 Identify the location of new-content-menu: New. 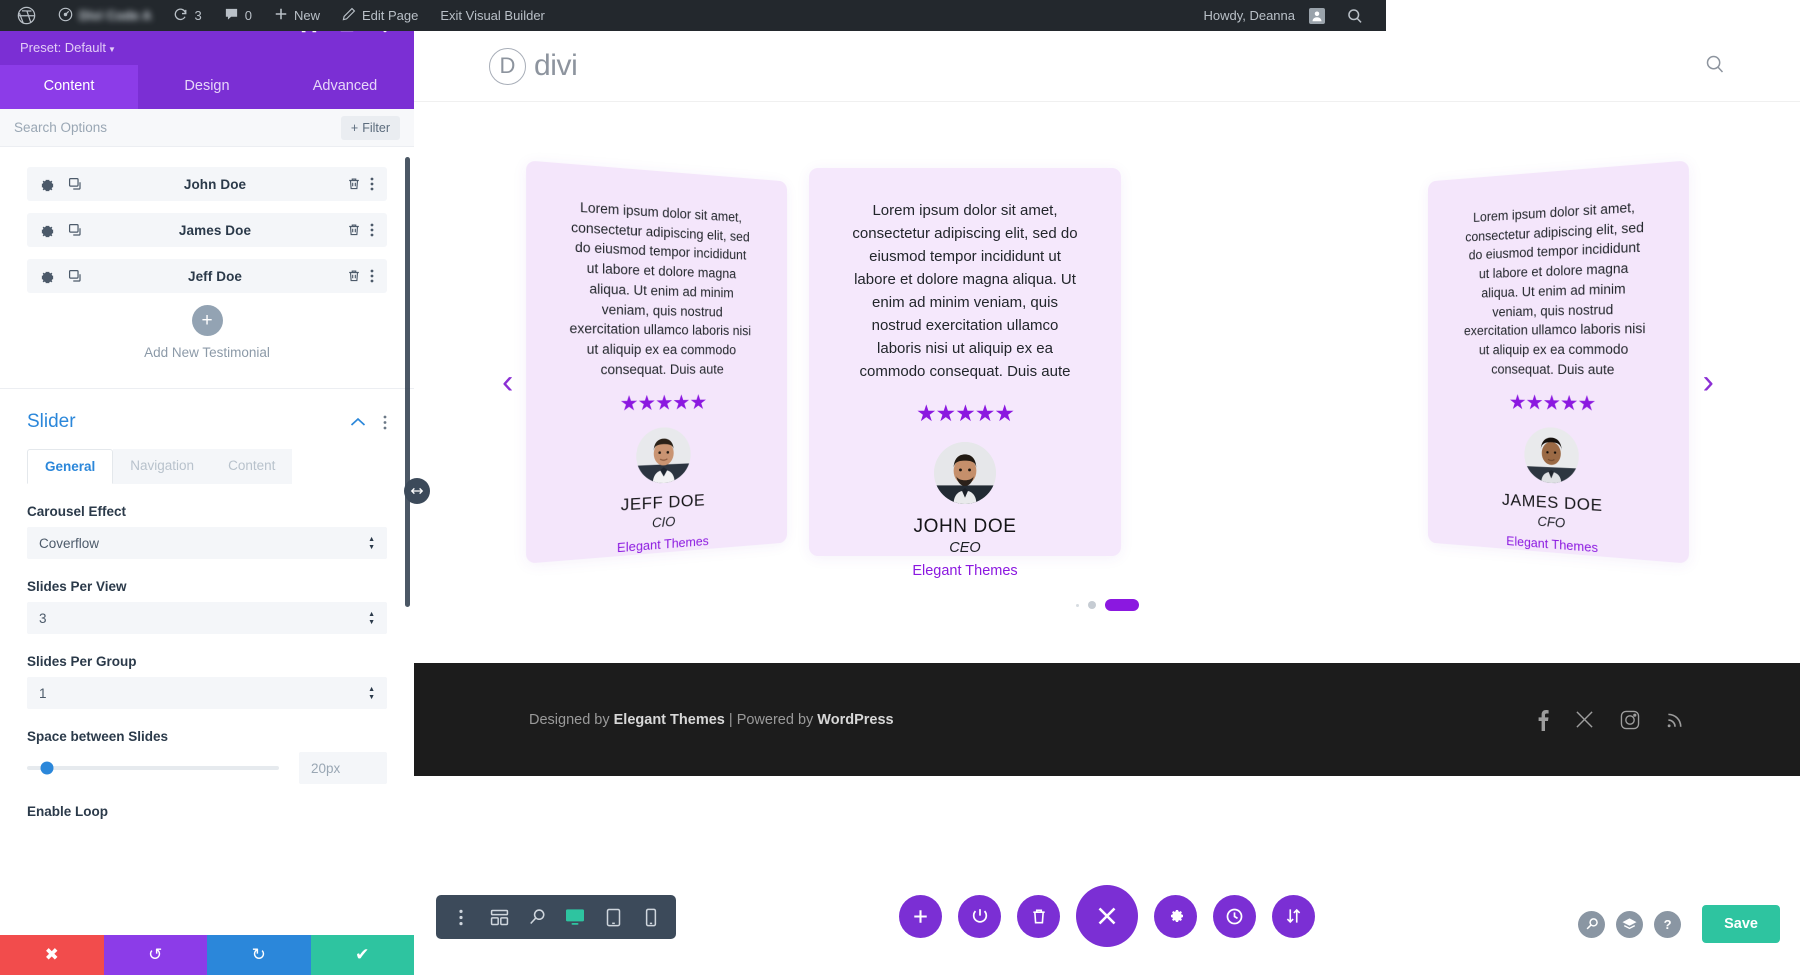
(297, 15).